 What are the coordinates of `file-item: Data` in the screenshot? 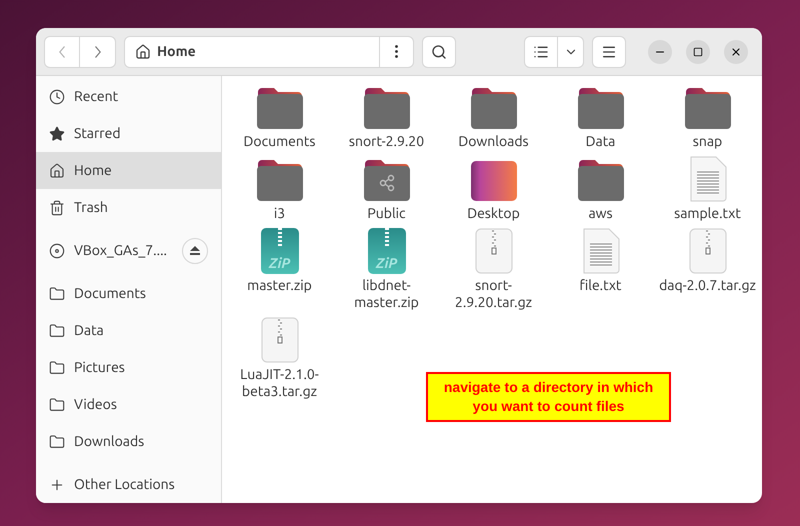 It's located at (600, 116).